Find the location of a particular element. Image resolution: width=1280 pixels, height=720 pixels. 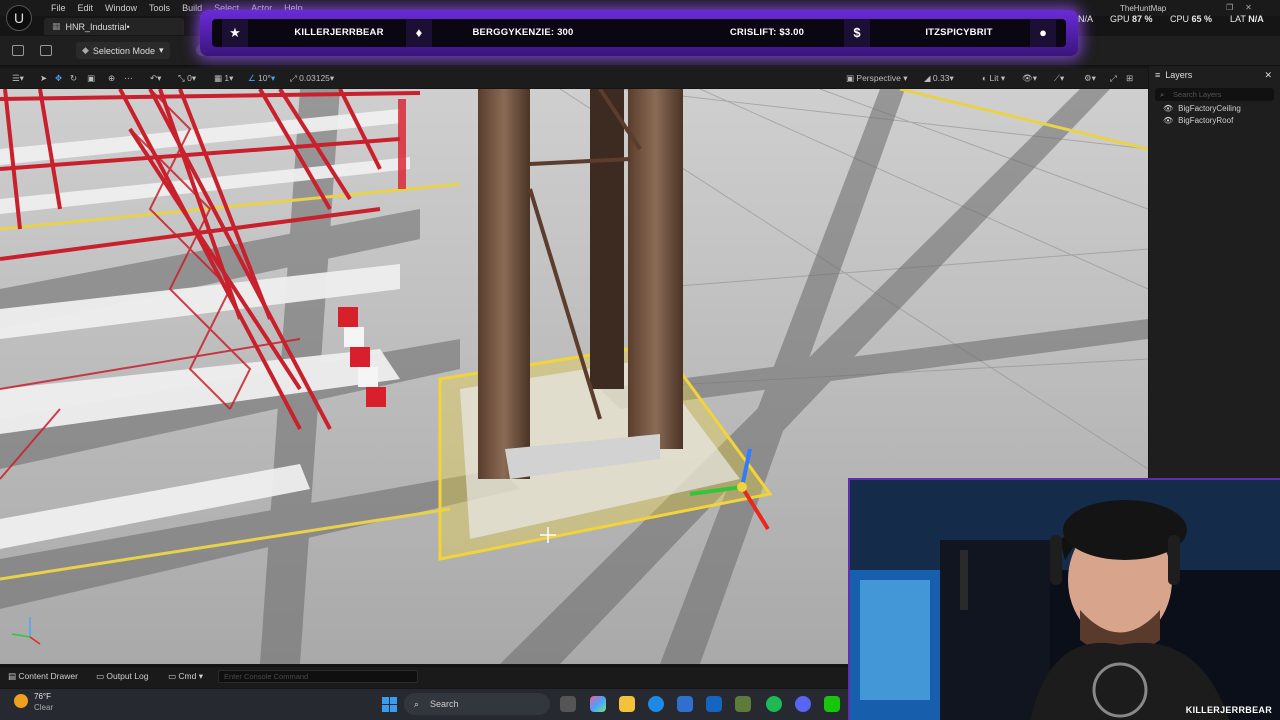

window-controls: ❐ ✕ is located at coordinates (1239, 7).